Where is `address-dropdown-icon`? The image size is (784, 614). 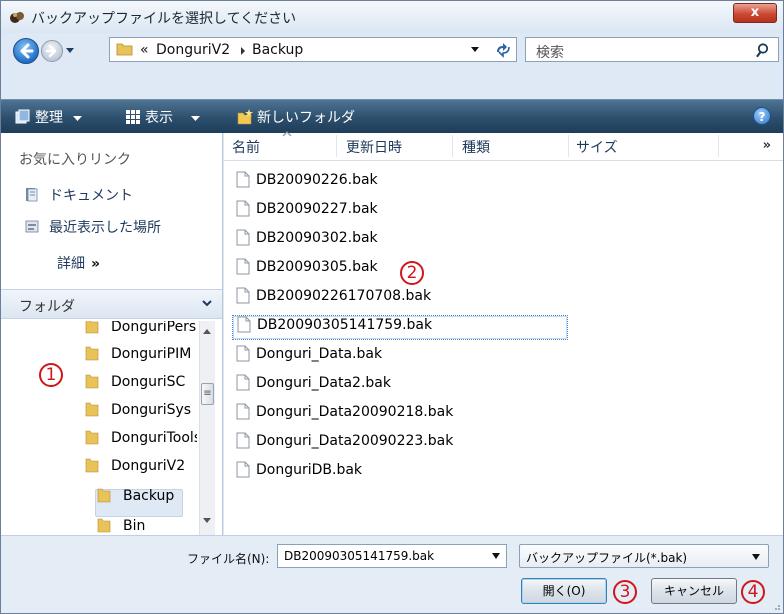
address-dropdown-icon is located at coordinates (475, 50).